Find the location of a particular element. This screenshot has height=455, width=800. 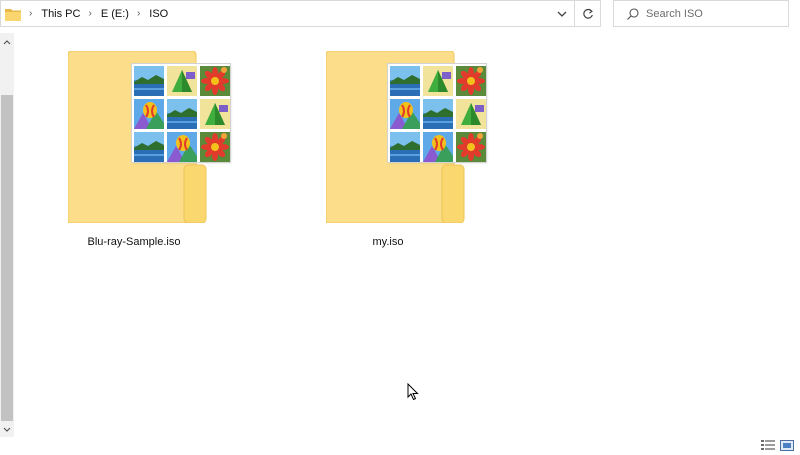

file-item: Blu-ray-Sample.iso is located at coordinates (137, 153).